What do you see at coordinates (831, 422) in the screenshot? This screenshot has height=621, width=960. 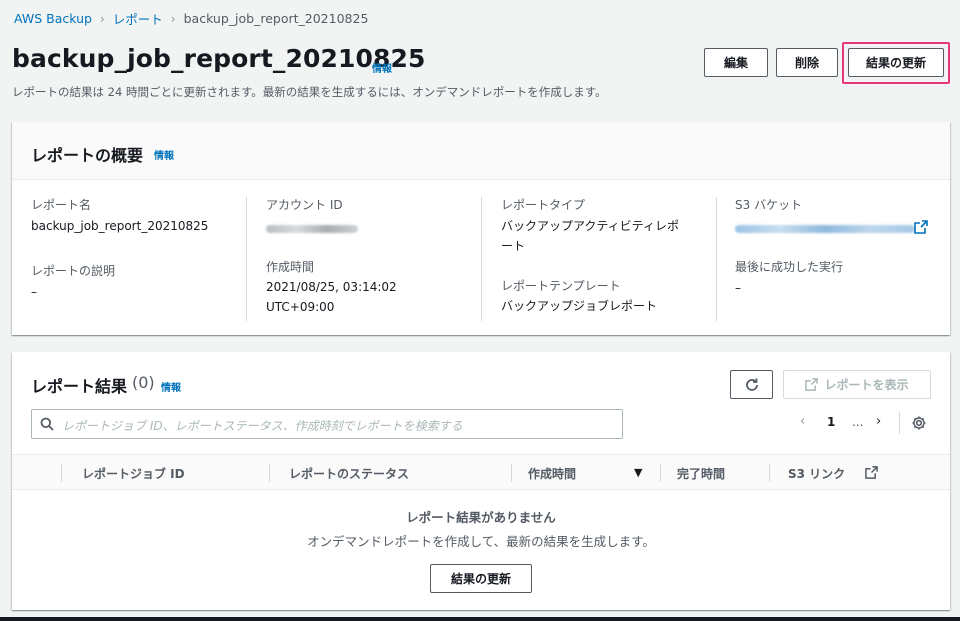 I see `page-number-1: 1` at bounding box center [831, 422].